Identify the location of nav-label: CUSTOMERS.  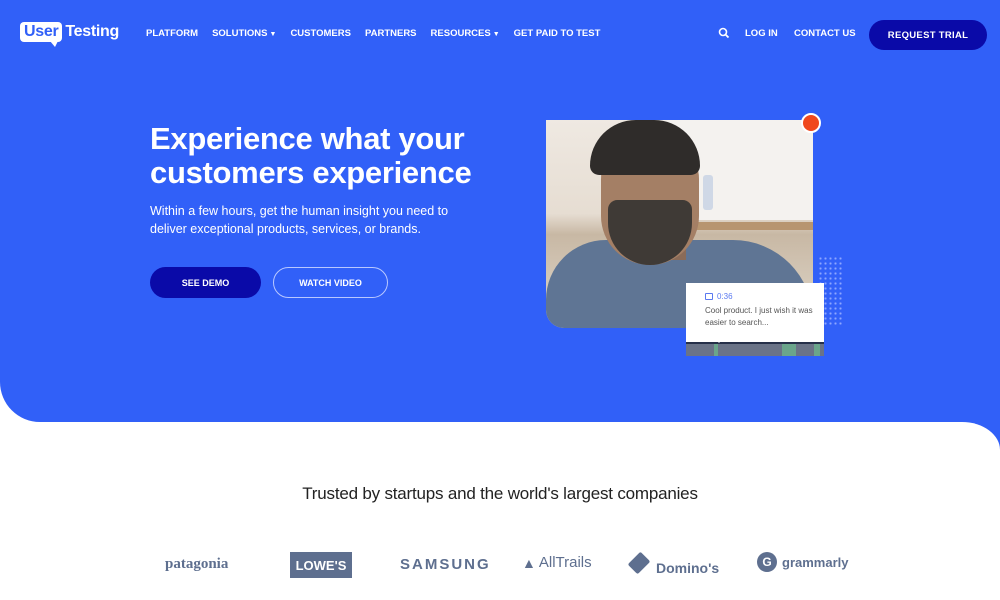
(320, 33).